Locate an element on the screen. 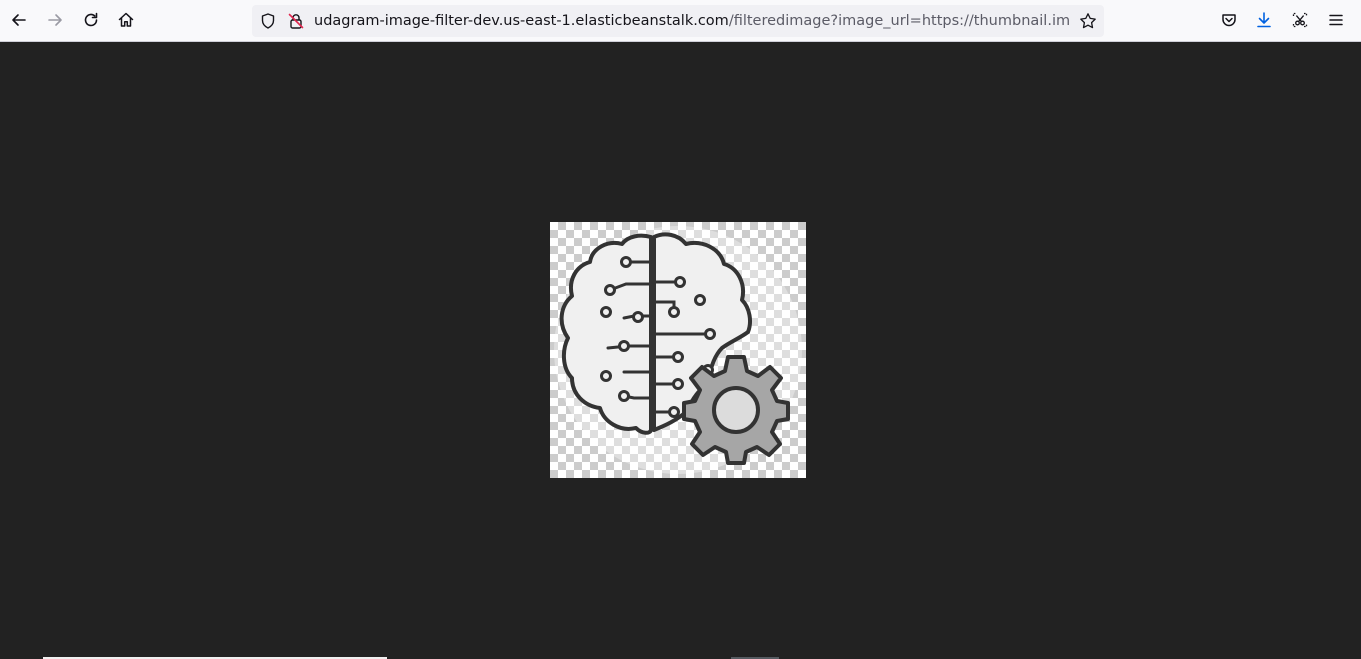 Image resolution: width=1361 pixels, height=659 pixels. pocket-icon is located at coordinates (1229, 20).